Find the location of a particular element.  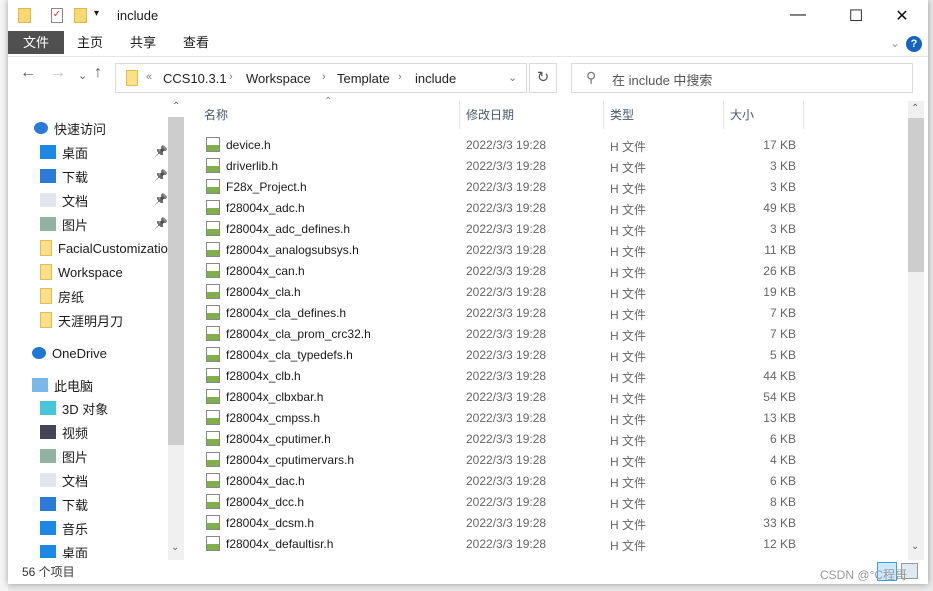

file-row: F28x_Project.h 2022/3/3 19:28 H 文件 3 KB is located at coordinates (554, 186).